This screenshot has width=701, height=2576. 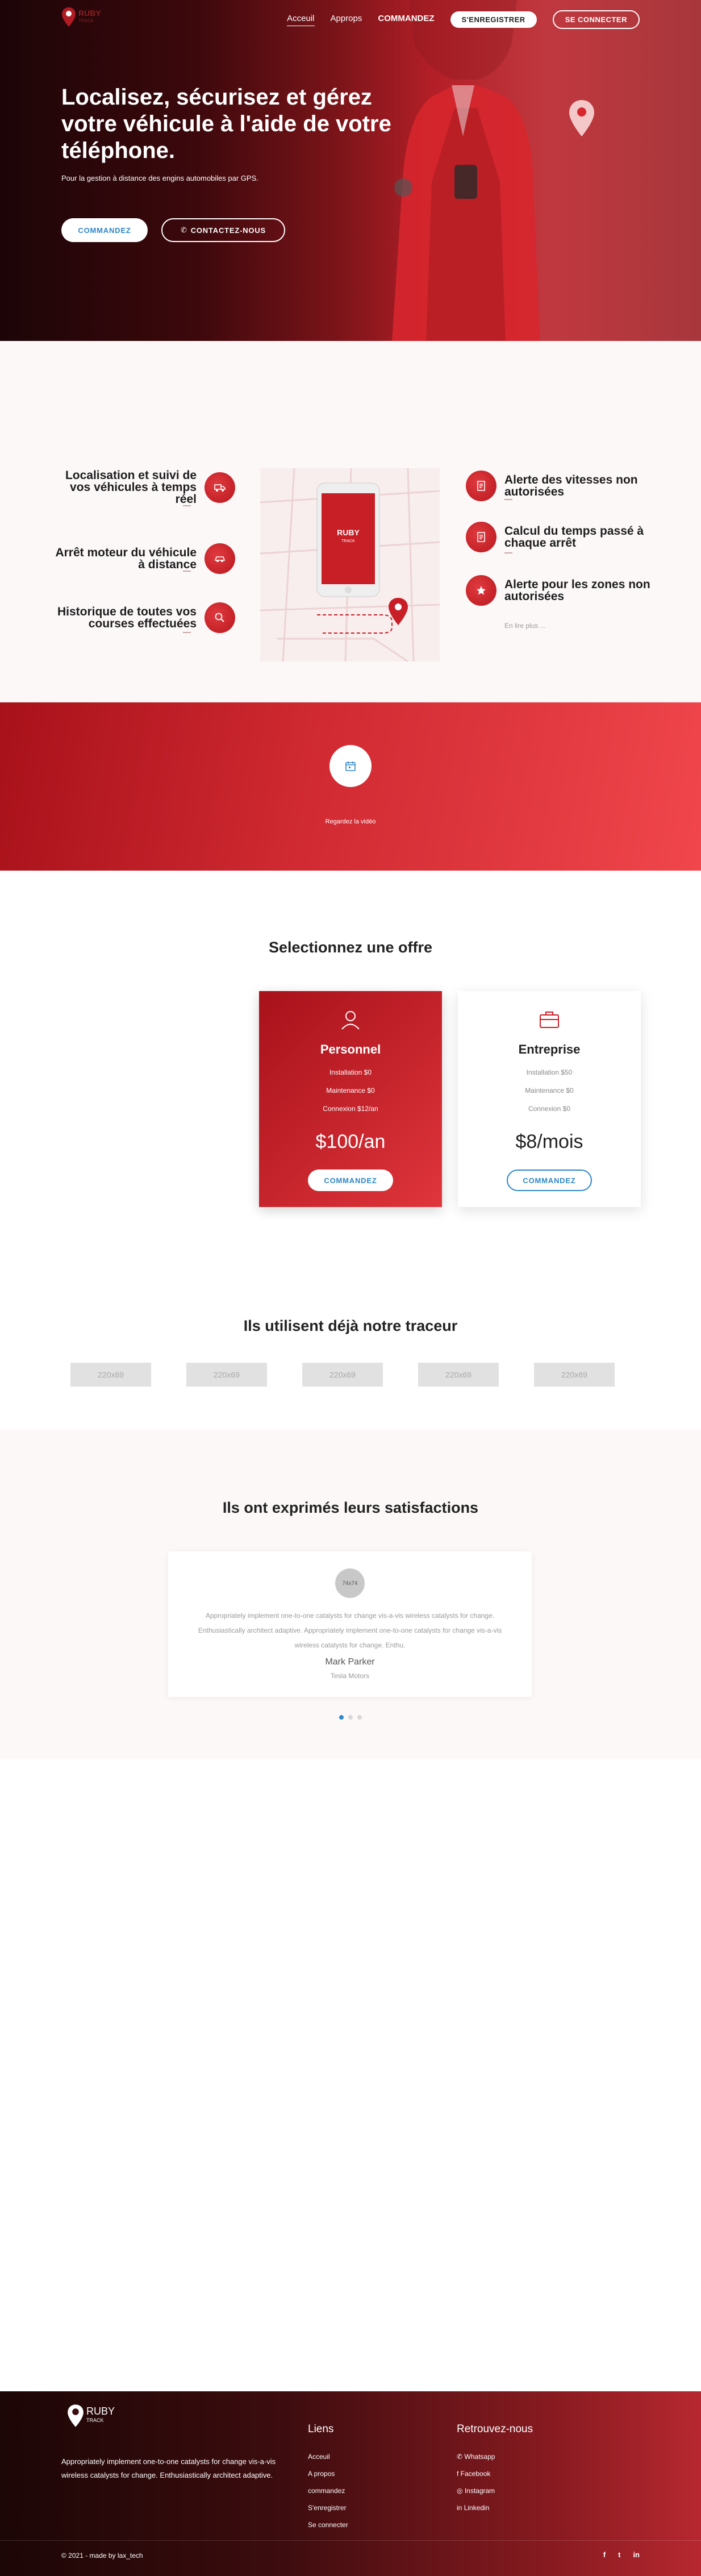 What do you see at coordinates (350, 1141) in the screenshot?
I see `offer-price: $100/an` at bounding box center [350, 1141].